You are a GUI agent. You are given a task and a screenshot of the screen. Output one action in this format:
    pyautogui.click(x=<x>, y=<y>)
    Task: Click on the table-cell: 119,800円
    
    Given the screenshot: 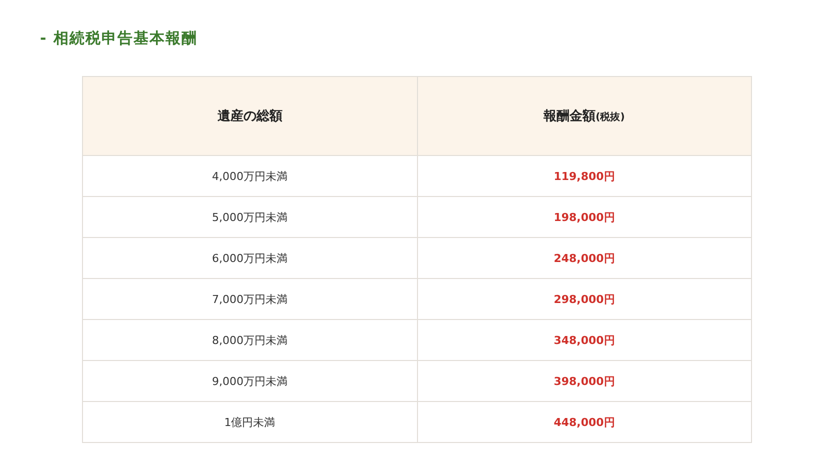 What is the action you would take?
    pyautogui.click(x=584, y=176)
    